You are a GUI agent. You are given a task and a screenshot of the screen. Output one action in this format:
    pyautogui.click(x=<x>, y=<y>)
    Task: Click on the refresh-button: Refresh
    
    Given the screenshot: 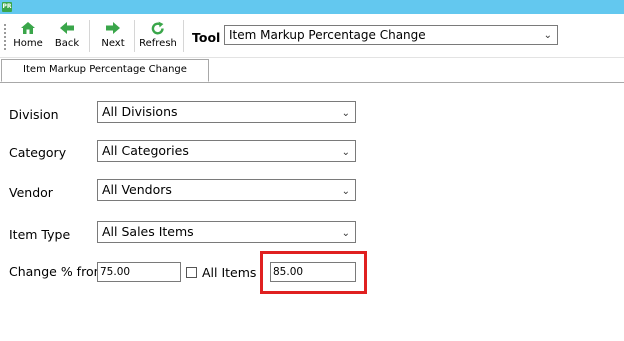 What is the action you would take?
    pyautogui.click(x=158, y=35)
    